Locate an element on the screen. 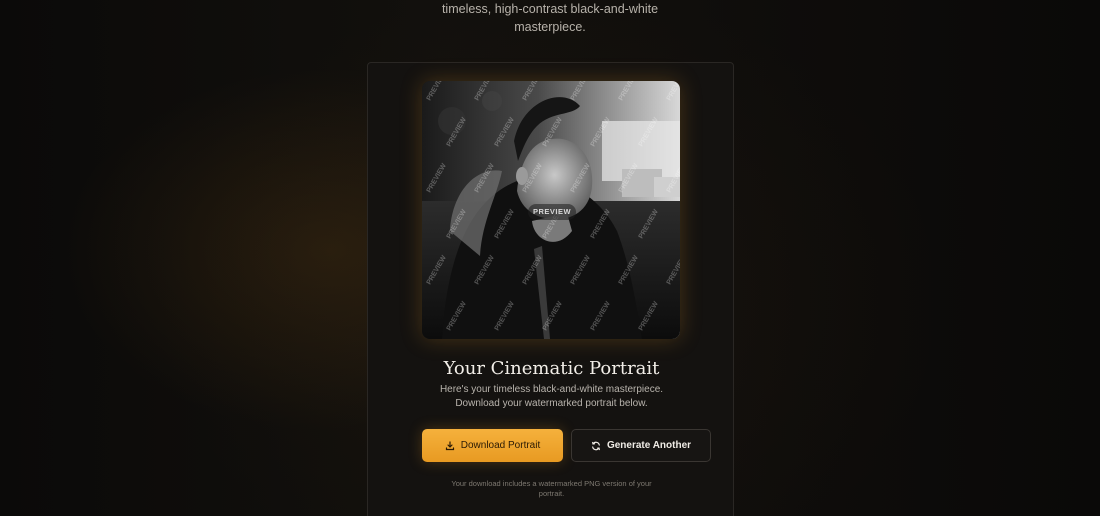  intro-line-2: masterpiece. is located at coordinates (550, 27).